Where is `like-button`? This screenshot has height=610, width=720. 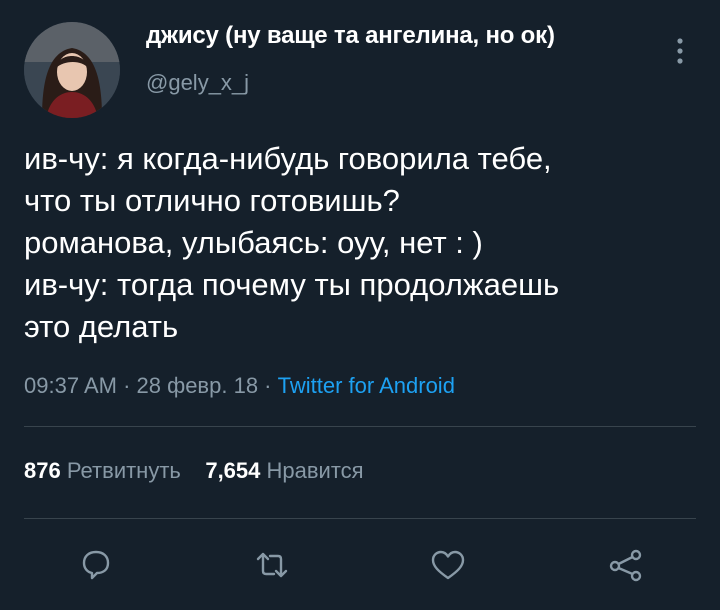 like-button is located at coordinates (448, 565).